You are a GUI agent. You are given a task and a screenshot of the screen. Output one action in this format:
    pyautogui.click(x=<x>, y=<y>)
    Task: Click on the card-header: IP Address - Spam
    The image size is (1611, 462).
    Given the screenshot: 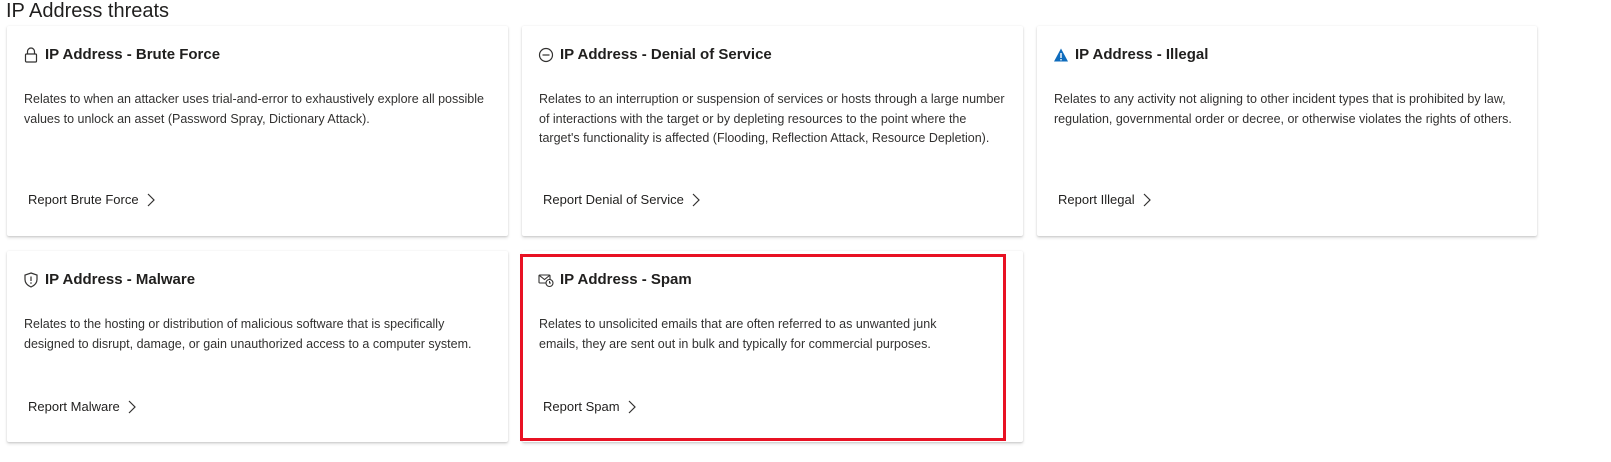 What is the action you would take?
    pyautogui.click(x=615, y=279)
    